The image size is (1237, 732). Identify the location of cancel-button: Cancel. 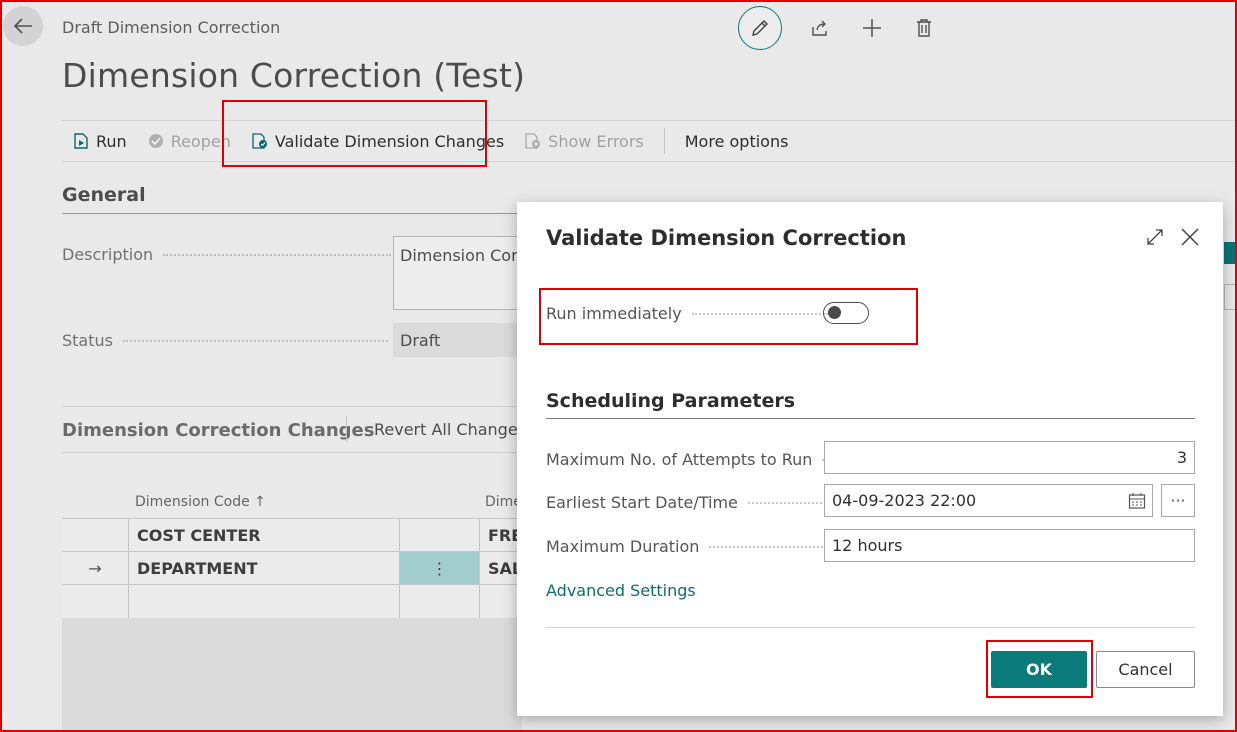
(1145, 669).